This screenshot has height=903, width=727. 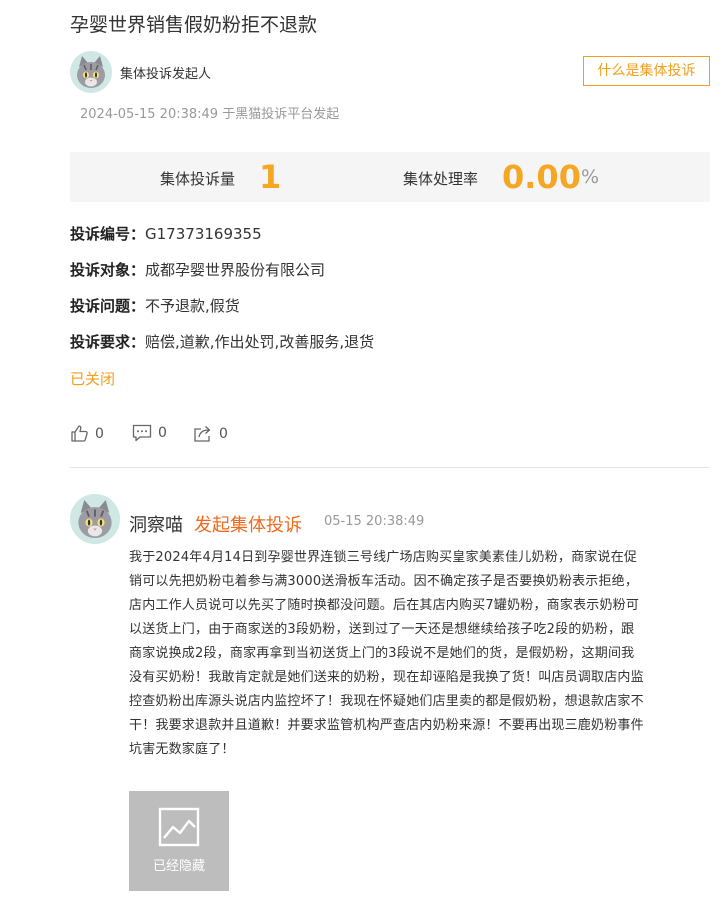 What do you see at coordinates (390, 467) in the screenshot?
I see `section-divider` at bounding box center [390, 467].